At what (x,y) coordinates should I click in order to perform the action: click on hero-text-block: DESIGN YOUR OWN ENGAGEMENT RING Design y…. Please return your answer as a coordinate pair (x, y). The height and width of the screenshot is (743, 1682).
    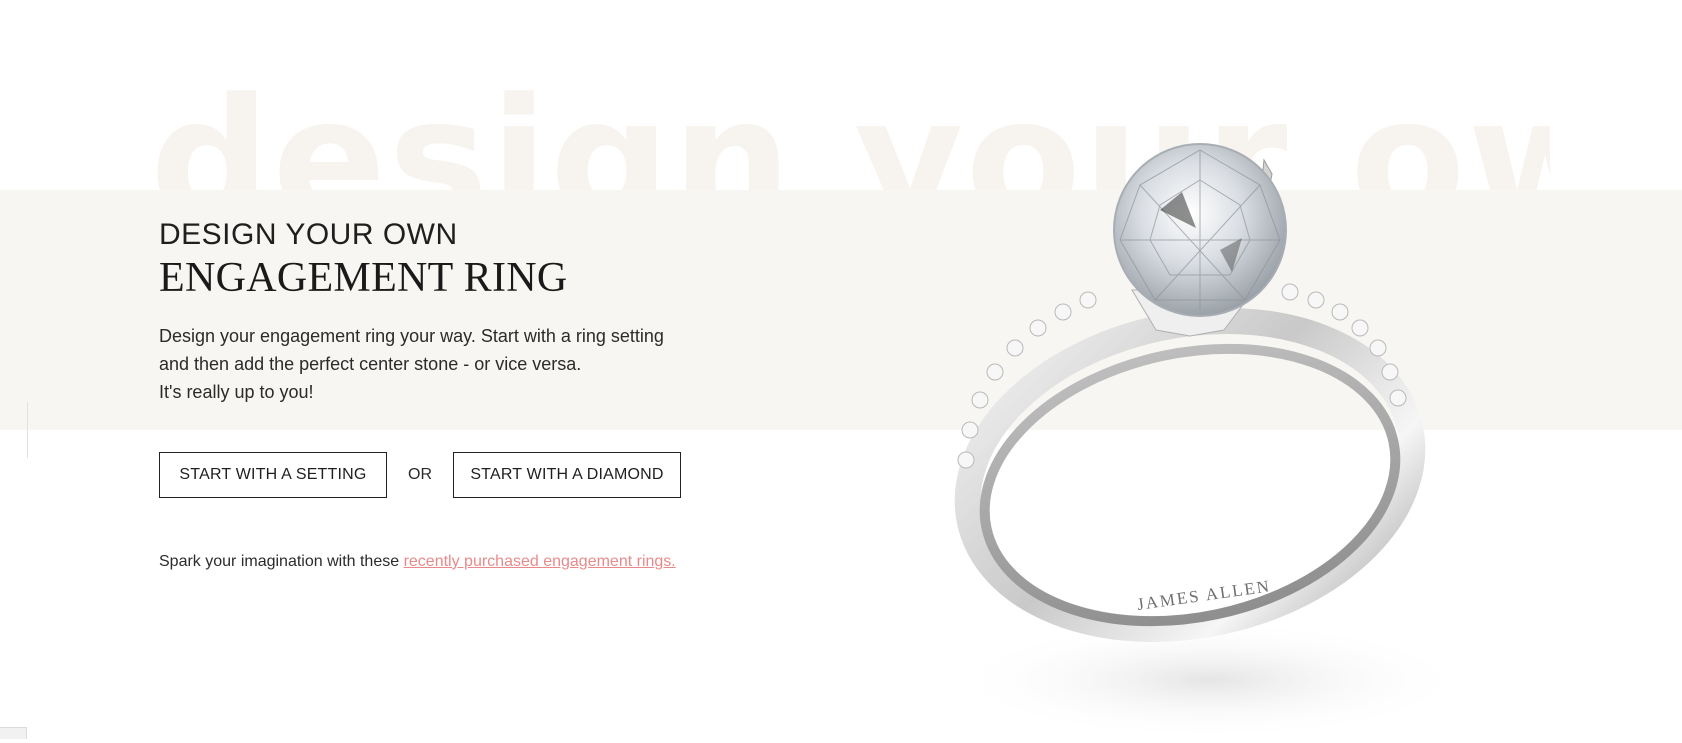
    Looking at the image, I should click on (439, 312).